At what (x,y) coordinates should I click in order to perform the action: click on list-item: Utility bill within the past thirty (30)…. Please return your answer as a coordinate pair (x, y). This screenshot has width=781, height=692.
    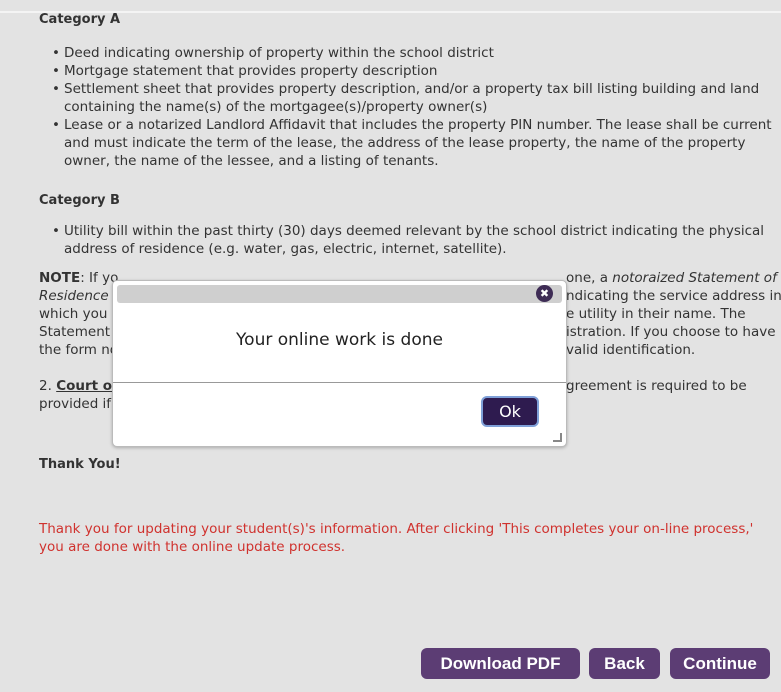
    Looking at the image, I should click on (414, 240).